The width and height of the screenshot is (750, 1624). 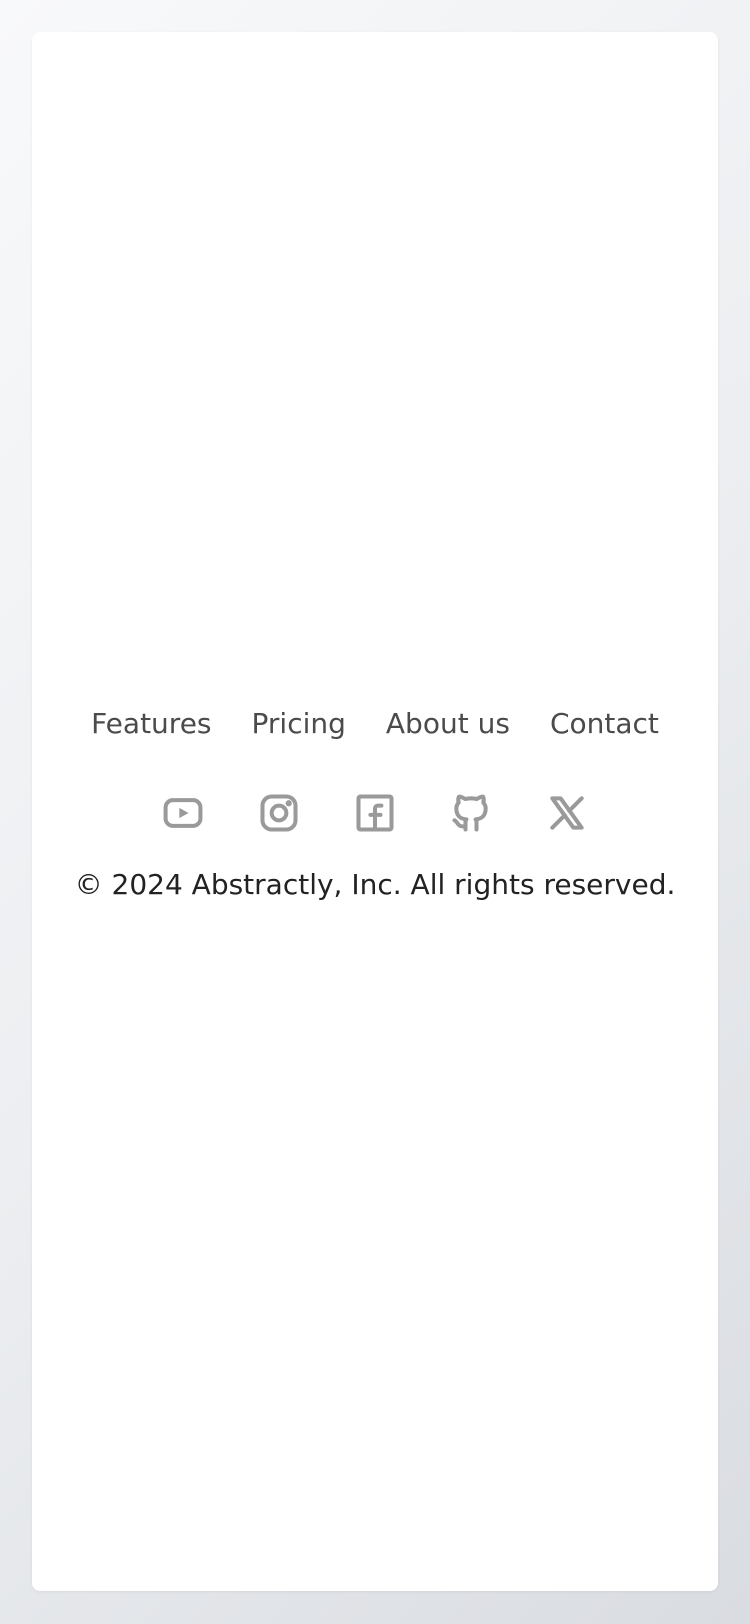 I want to click on youtube-icon, so click(x=183, y=813).